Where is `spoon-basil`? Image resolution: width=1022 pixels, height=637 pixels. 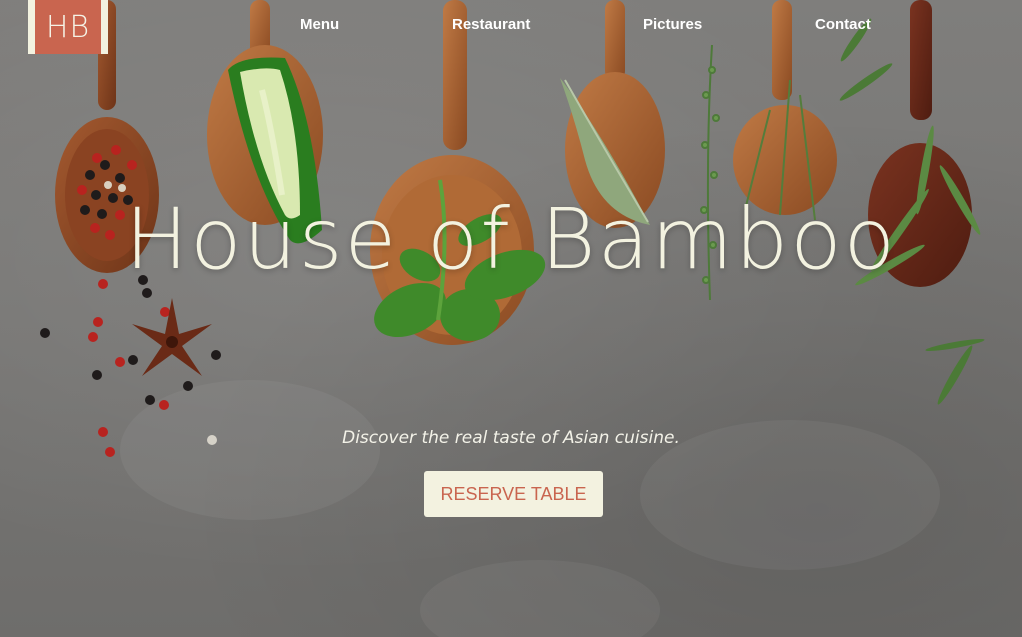 spoon-basil is located at coordinates (458, 172).